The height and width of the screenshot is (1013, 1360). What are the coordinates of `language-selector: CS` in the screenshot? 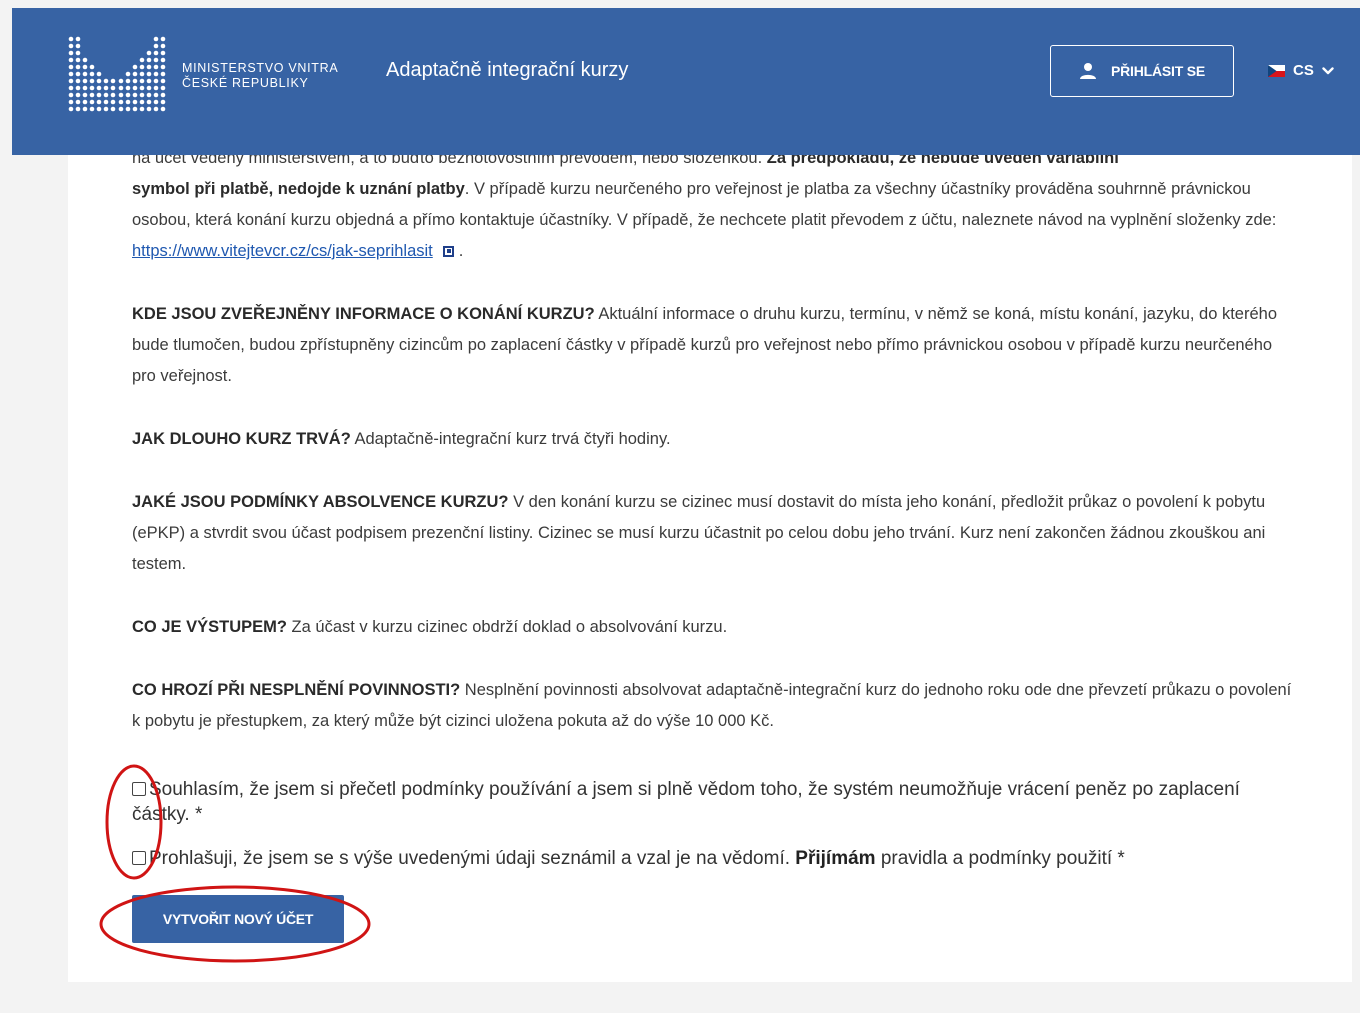 It's located at (1301, 70).